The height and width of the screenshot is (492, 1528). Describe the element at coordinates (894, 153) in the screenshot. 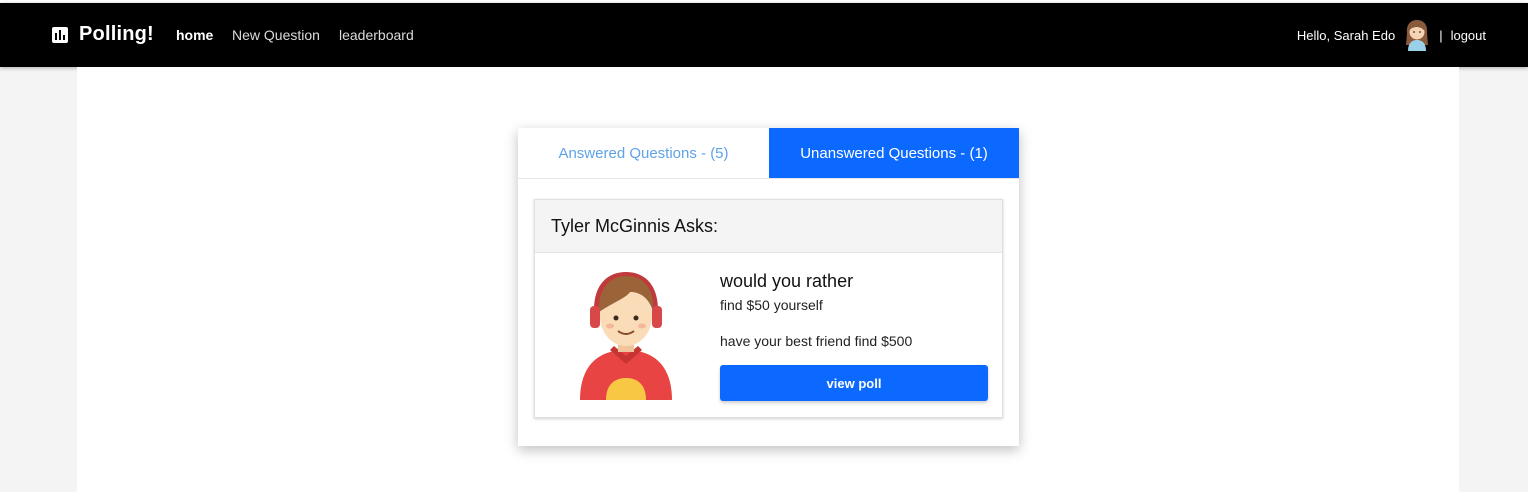

I see `tab-unanswered-questions: Unanswered Questions - (1)` at that location.